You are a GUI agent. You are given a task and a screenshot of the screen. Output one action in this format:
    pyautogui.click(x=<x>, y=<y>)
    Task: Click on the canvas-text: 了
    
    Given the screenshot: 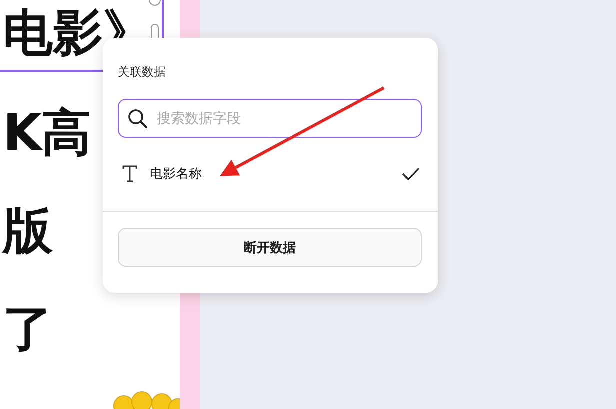 What is the action you would take?
    pyautogui.click(x=29, y=331)
    